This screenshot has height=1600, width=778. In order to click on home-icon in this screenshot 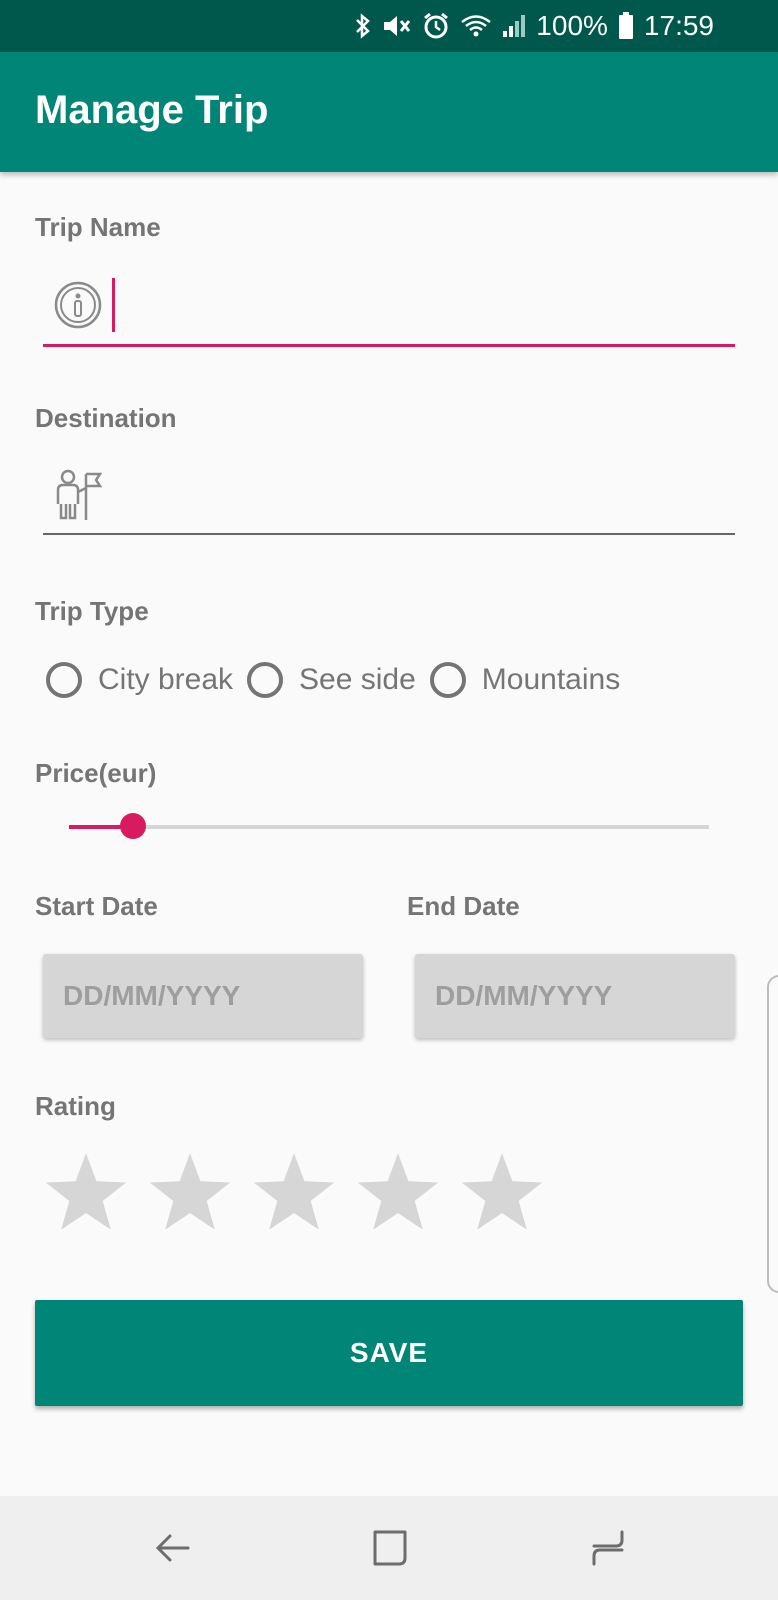, I will do `click(608, 1548)`.